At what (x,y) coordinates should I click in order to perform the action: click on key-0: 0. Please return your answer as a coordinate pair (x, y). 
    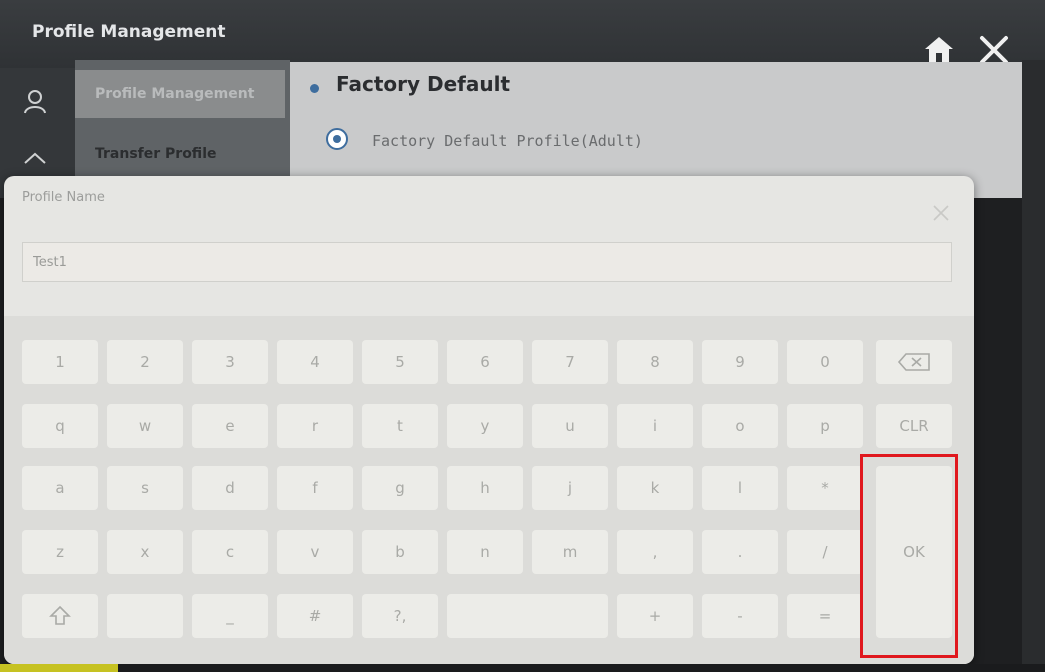
    Looking at the image, I should click on (825, 362).